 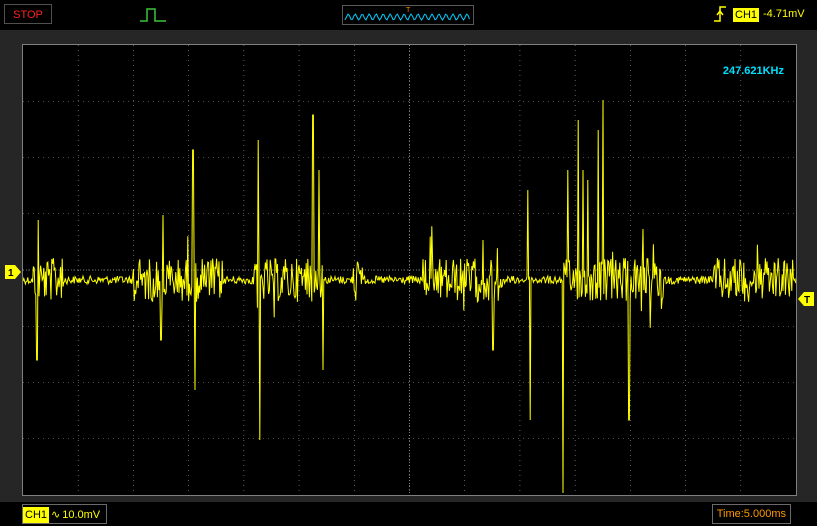 I want to click on coupling-icon: ∿, so click(x=56, y=515).